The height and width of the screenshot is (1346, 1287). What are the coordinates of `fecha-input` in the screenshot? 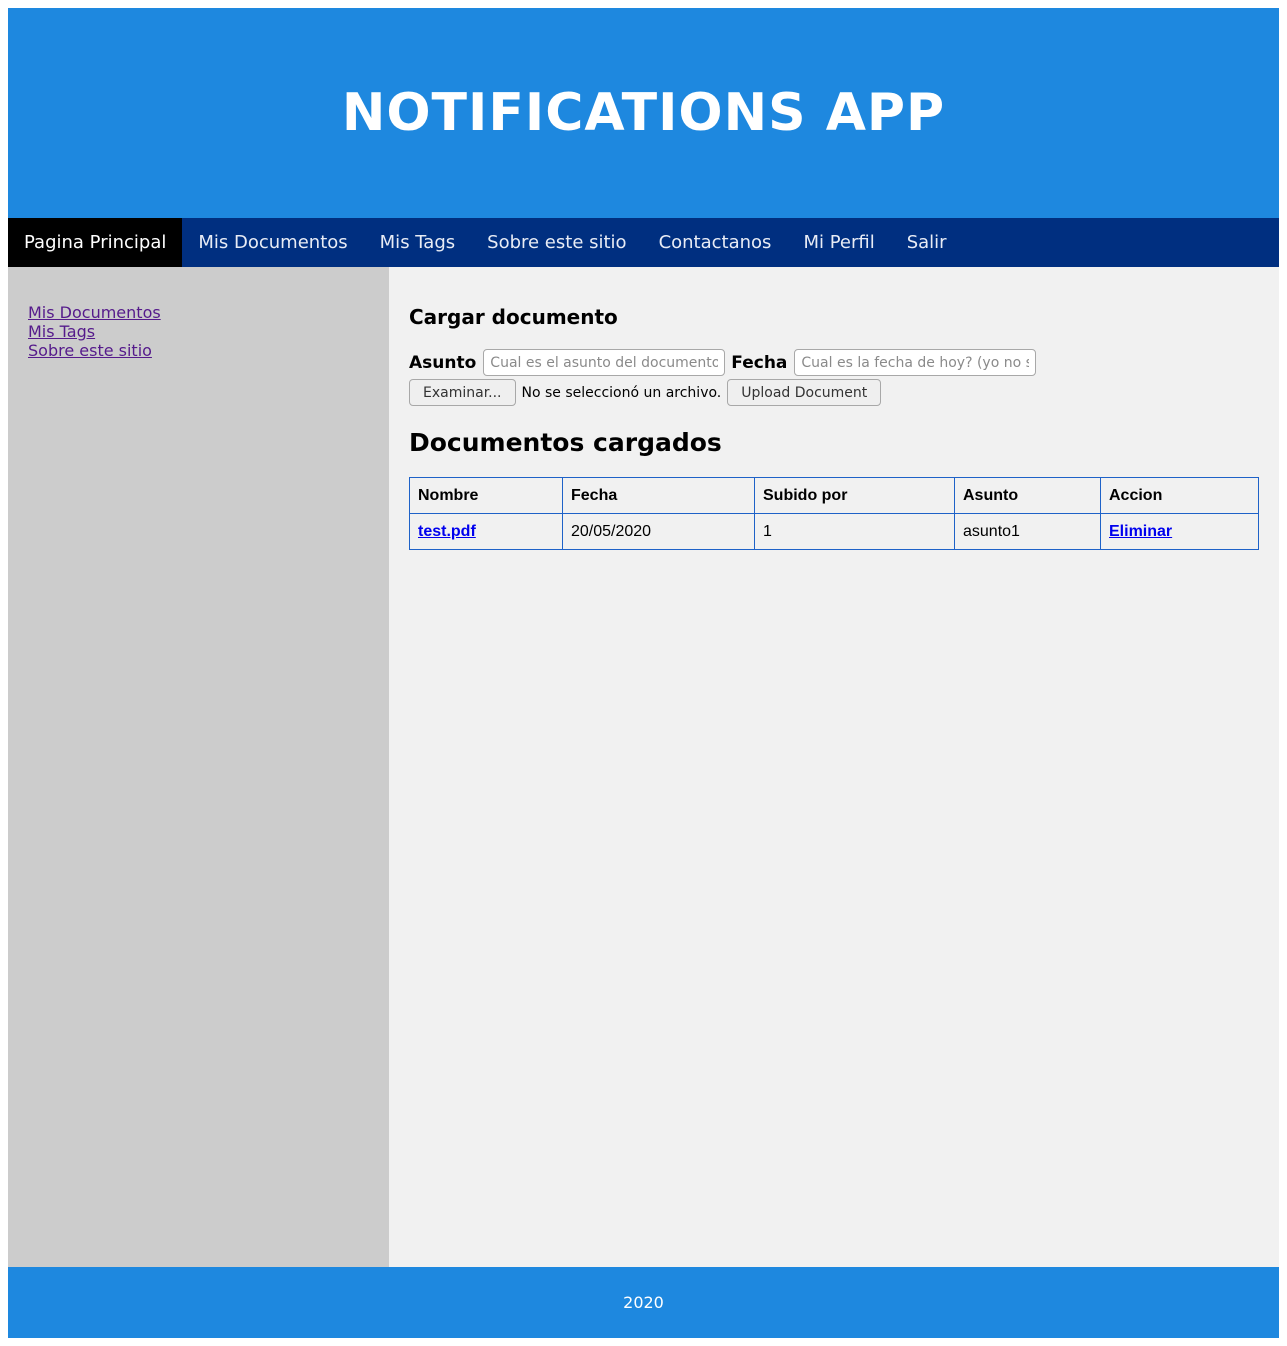 It's located at (915, 362).